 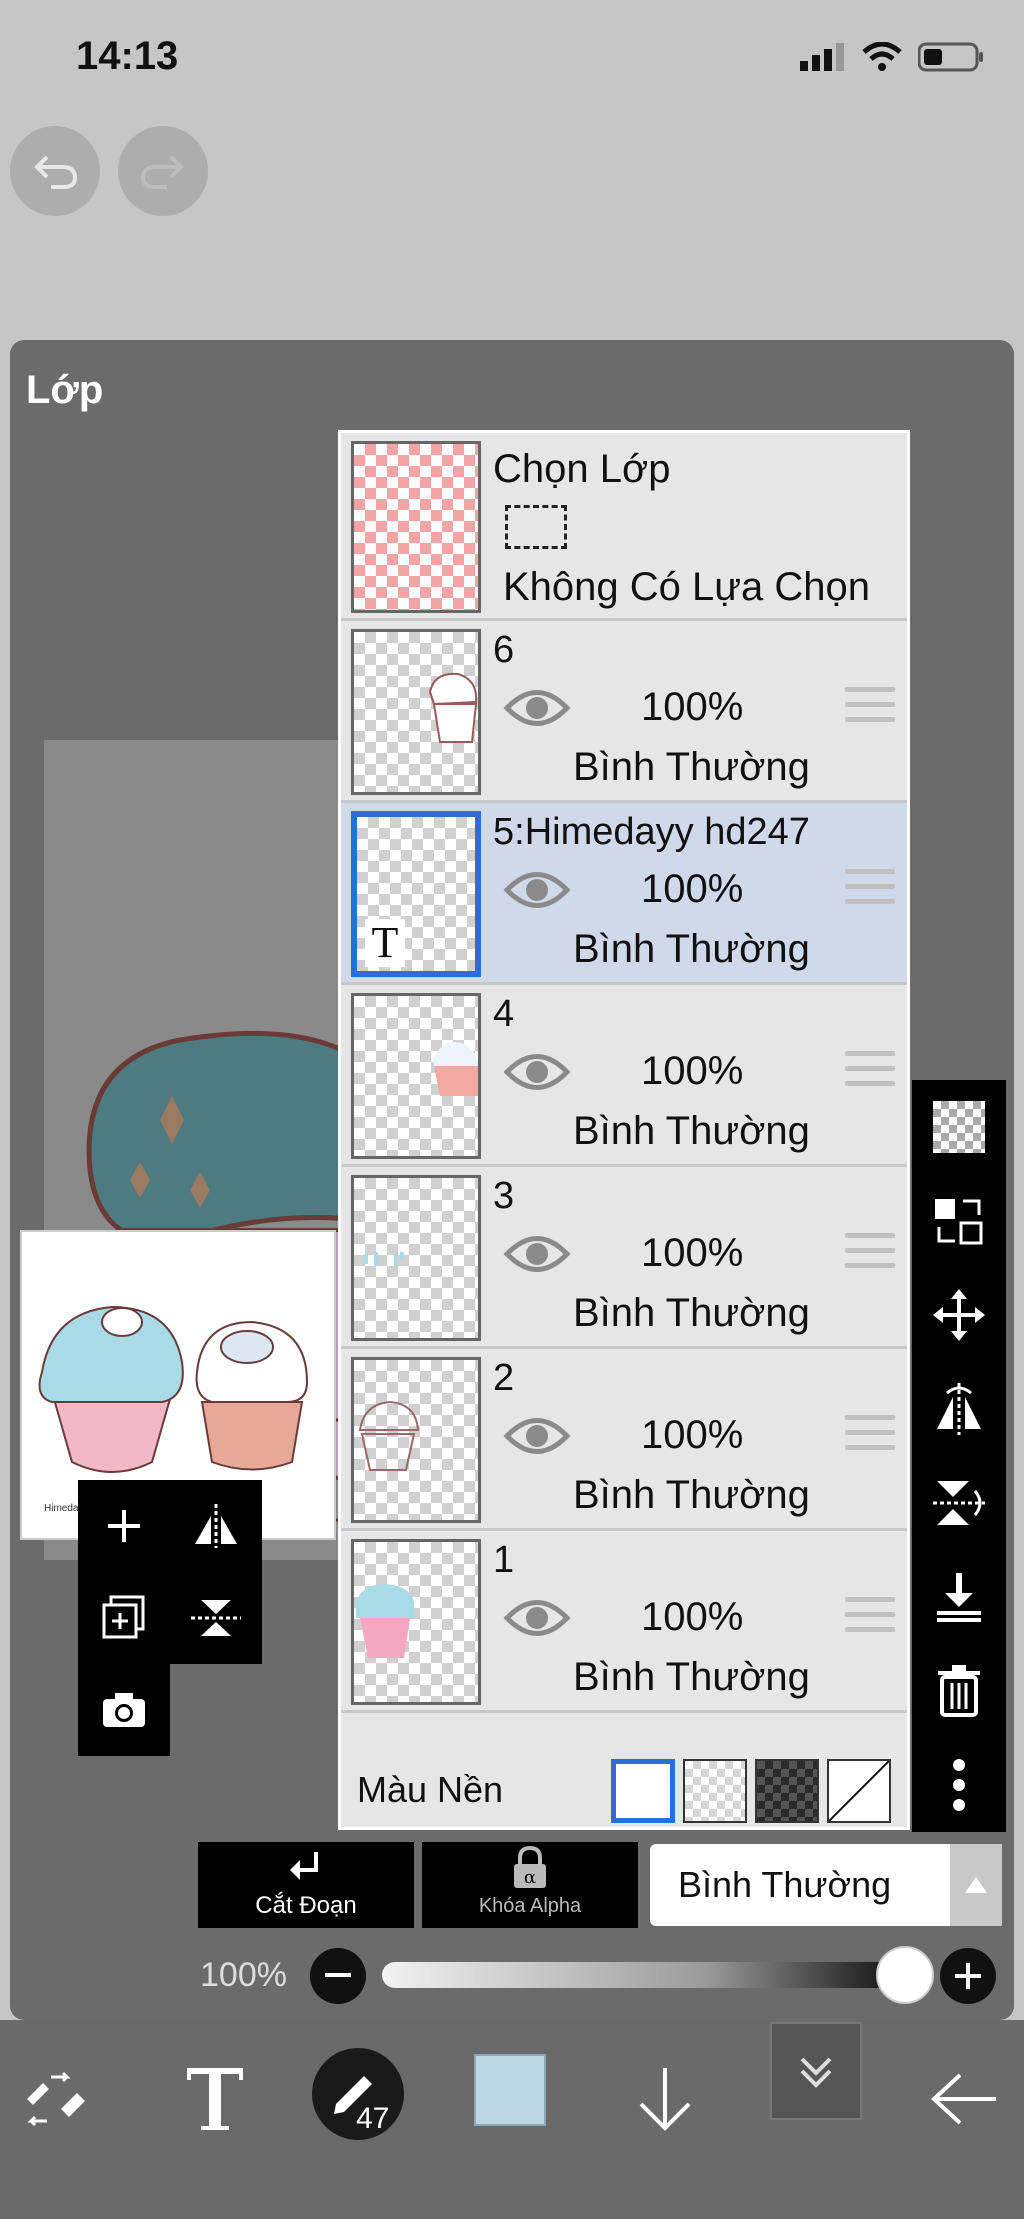 What do you see at coordinates (651, 832) in the screenshot?
I see `layer-name: 5:Himedayy hd247` at bounding box center [651, 832].